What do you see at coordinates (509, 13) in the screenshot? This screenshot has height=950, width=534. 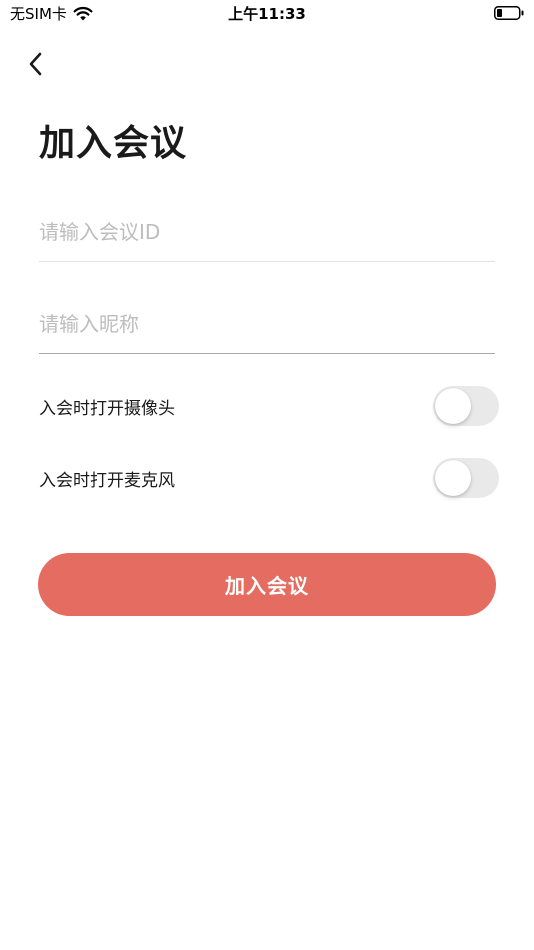 I see `battery-icon` at bounding box center [509, 13].